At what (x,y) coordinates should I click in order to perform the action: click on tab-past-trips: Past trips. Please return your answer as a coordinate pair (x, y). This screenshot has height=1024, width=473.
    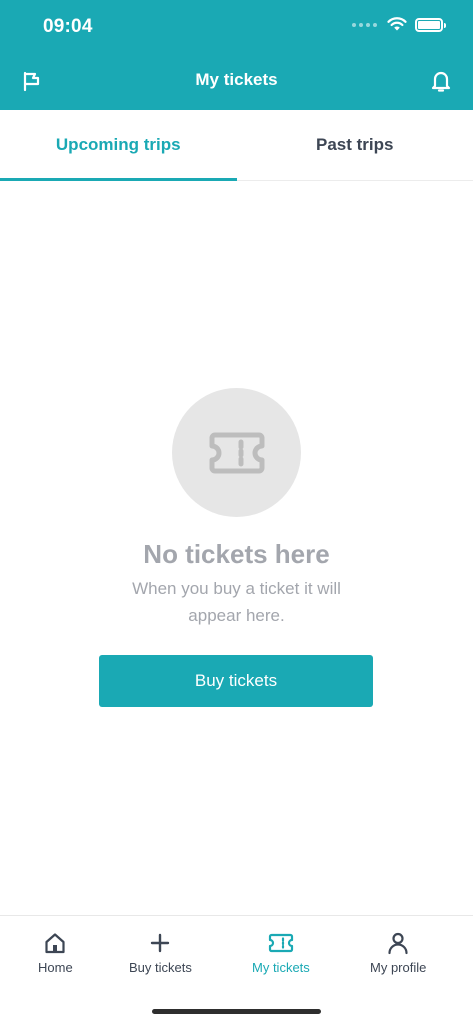
    Looking at the image, I should click on (355, 145).